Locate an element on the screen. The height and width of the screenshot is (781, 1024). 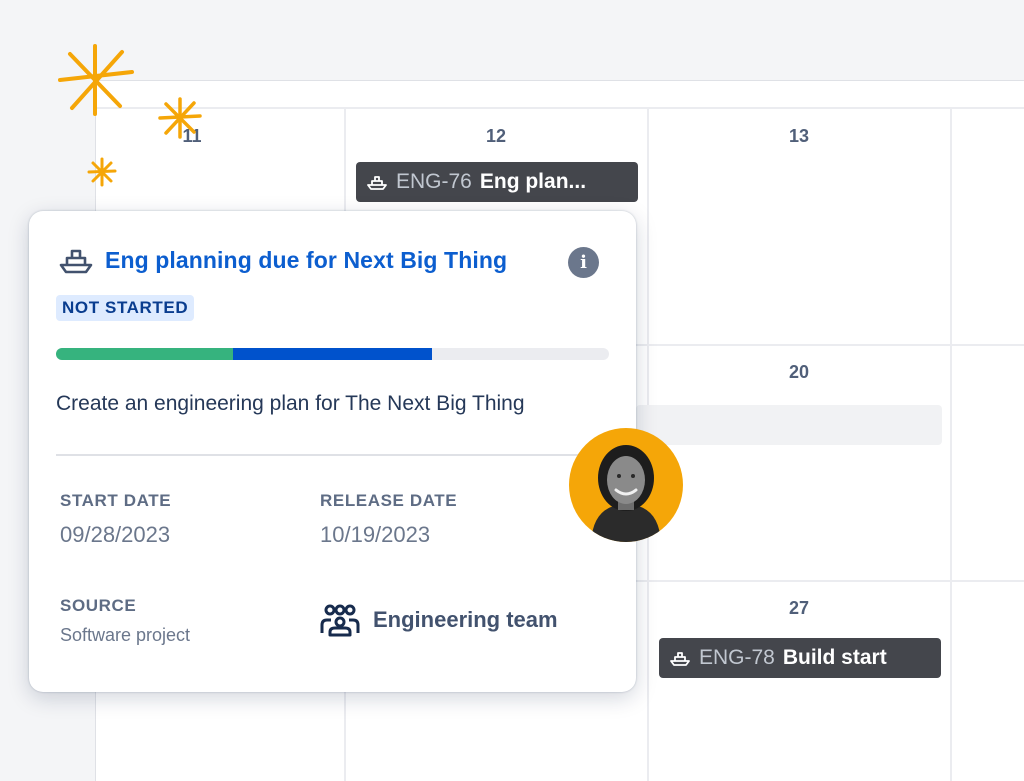
event-key: ENG-78 is located at coordinates (737, 657).